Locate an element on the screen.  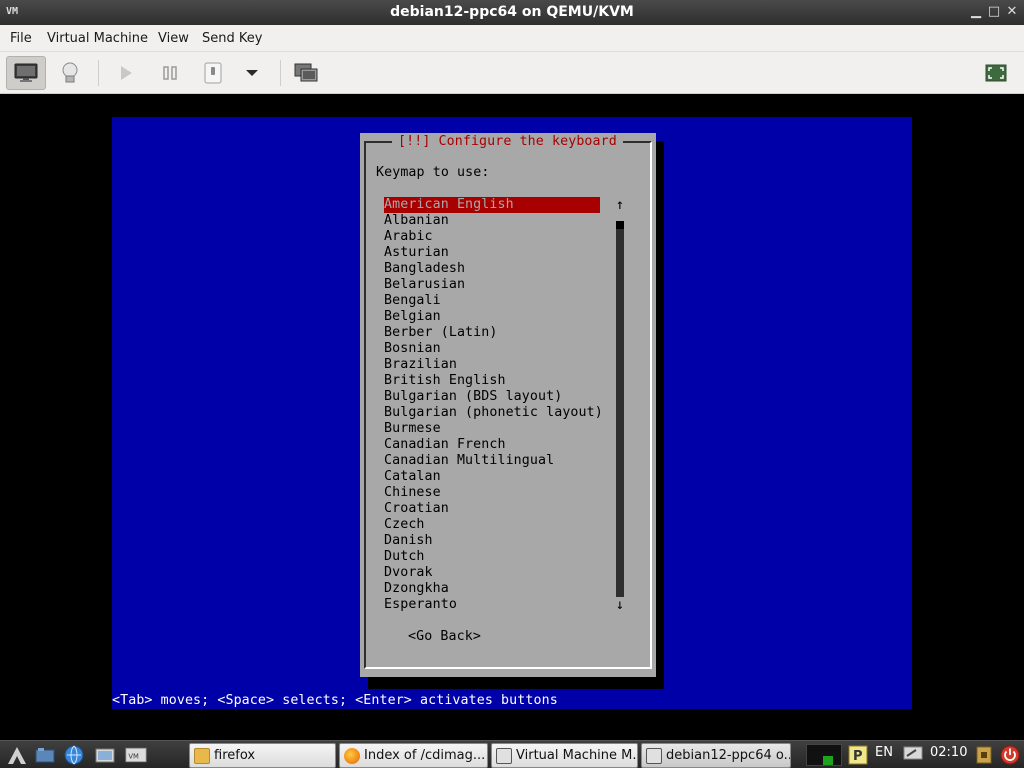
virt-manager-launcher-icon: VM is located at coordinates (136, 755).